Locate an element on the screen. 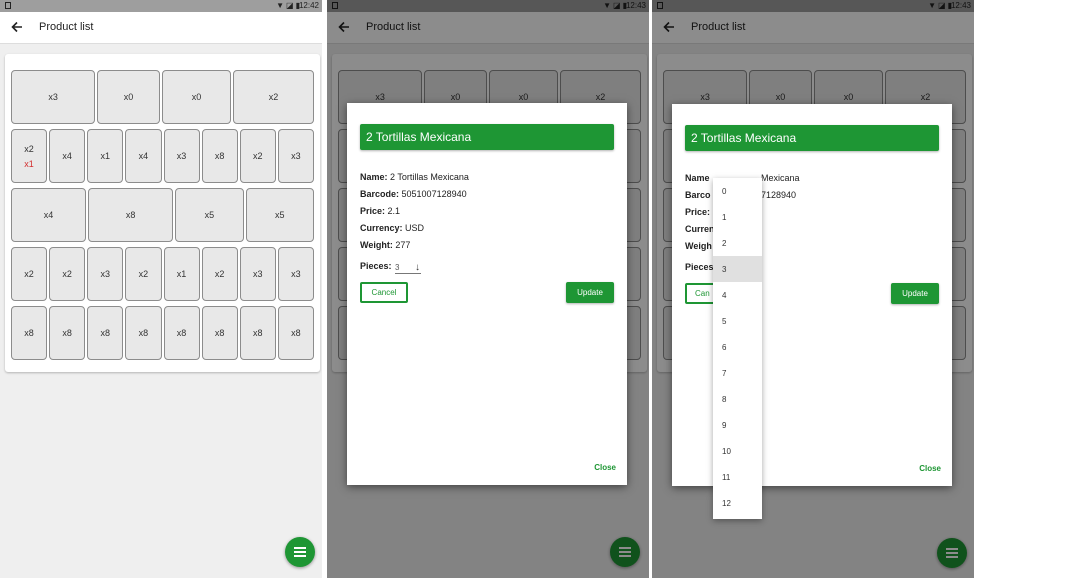 The image size is (1072, 578). pieces-dropdown-menu: 0 1 2 3 4 5 6 7 8 9 10 11 12 is located at coordinates (737, 348).